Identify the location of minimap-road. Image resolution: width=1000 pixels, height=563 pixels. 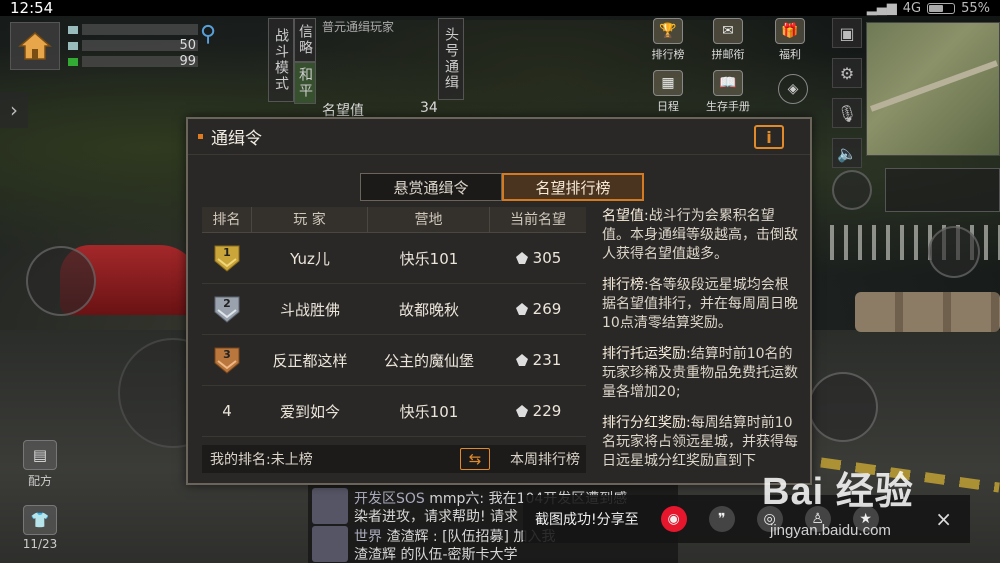
(934, 86).